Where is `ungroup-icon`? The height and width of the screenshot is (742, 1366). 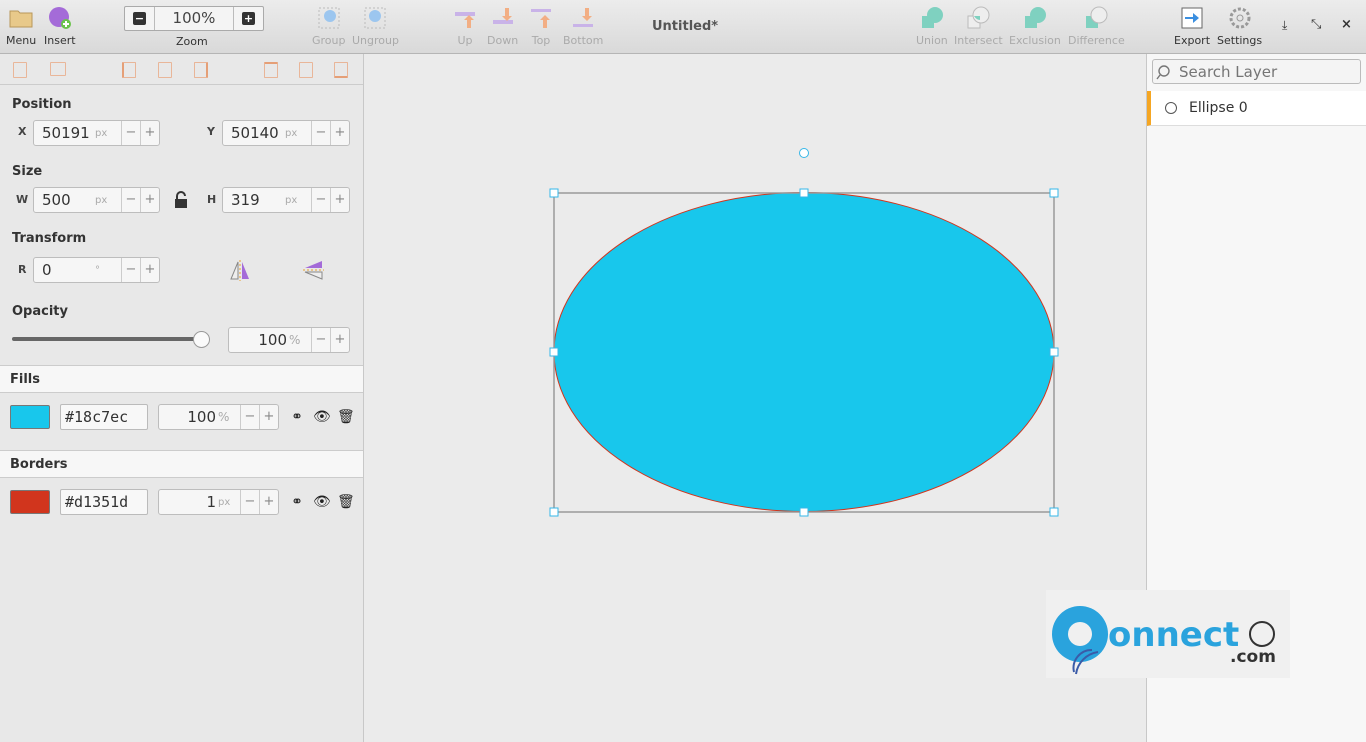 ungroup-icon is located at coordinates (375, 18).